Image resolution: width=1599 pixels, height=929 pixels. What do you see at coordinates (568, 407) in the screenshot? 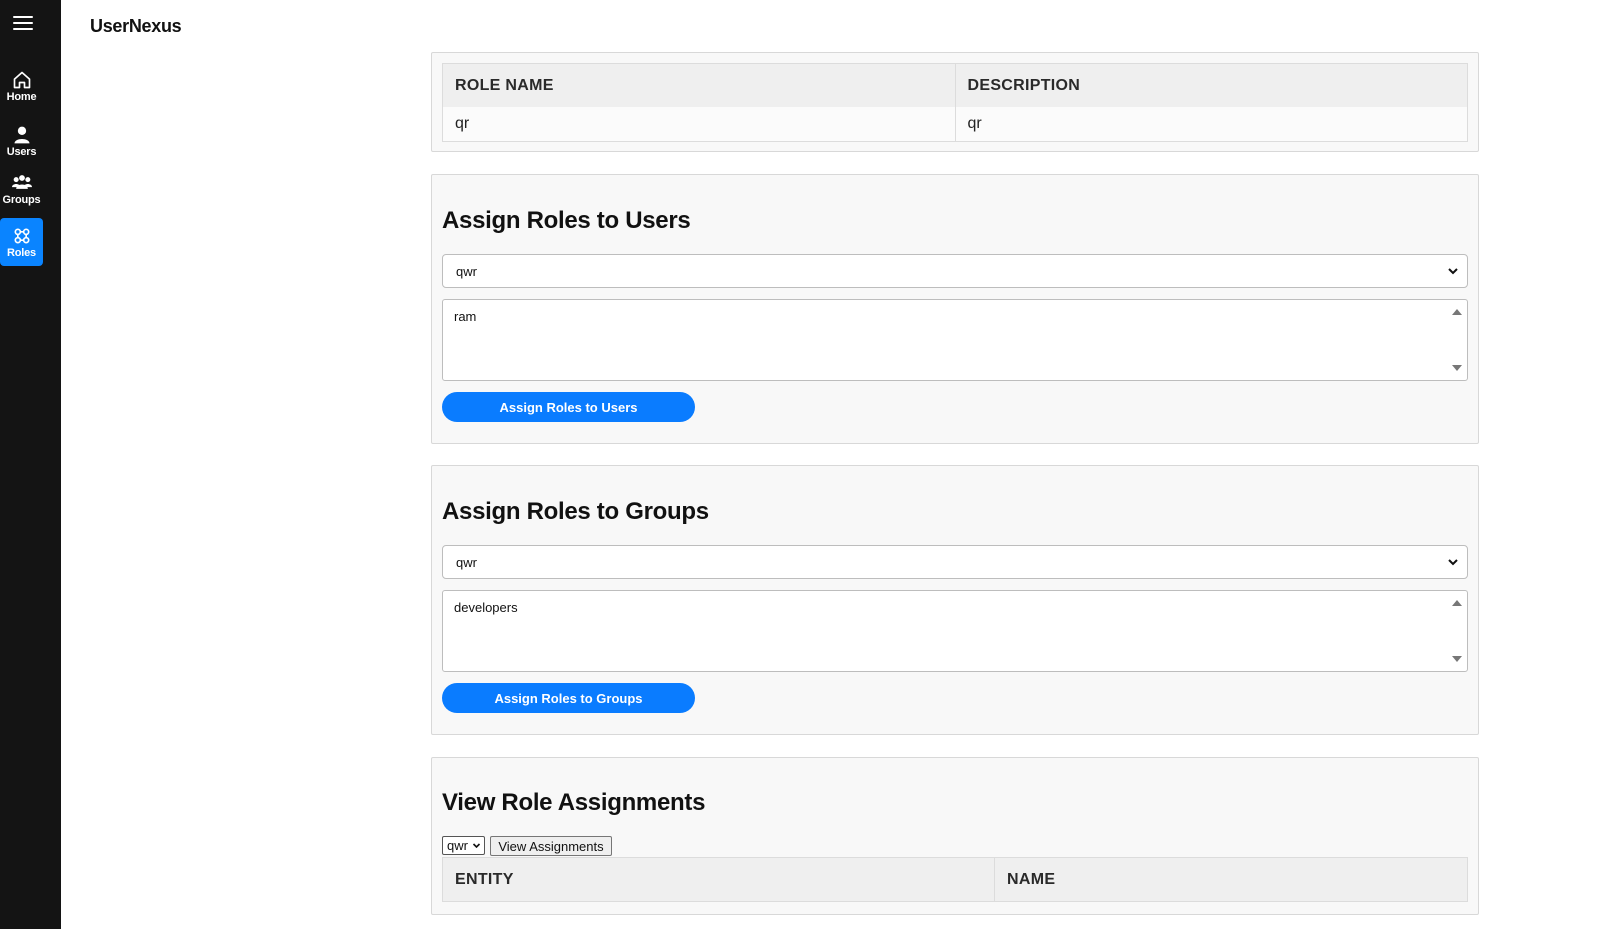
I see `assign-roles-to-users-button: Assign Roles to Users` at bounding box center [568, 407].